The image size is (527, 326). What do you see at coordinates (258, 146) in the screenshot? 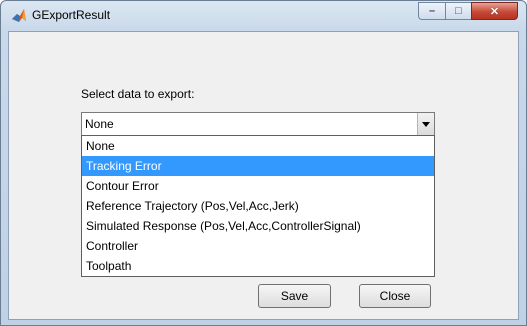
I see `option-none: None` at bounding box center [258, 146].